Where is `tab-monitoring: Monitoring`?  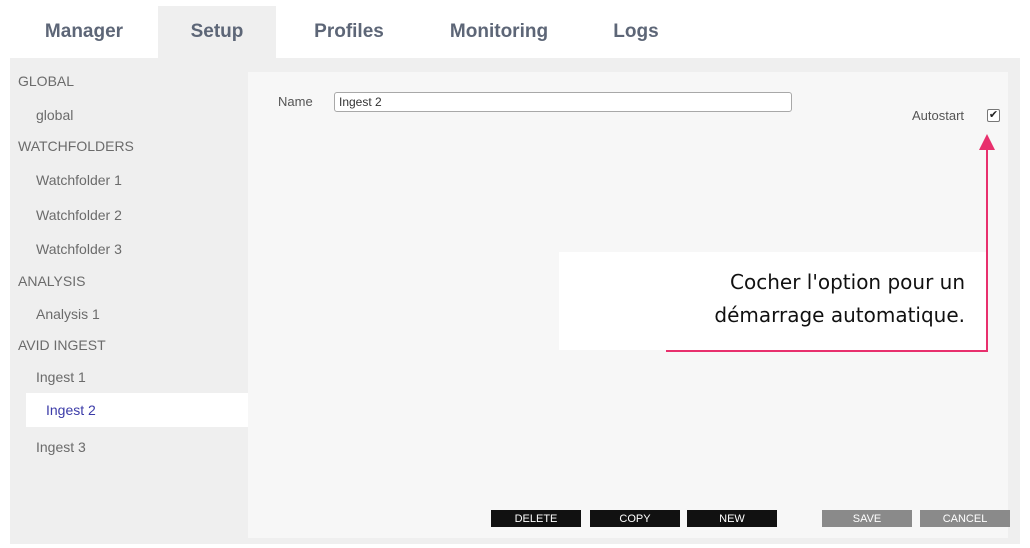
tab-monitoring: Monitoring is located at coordinates (499, 32).